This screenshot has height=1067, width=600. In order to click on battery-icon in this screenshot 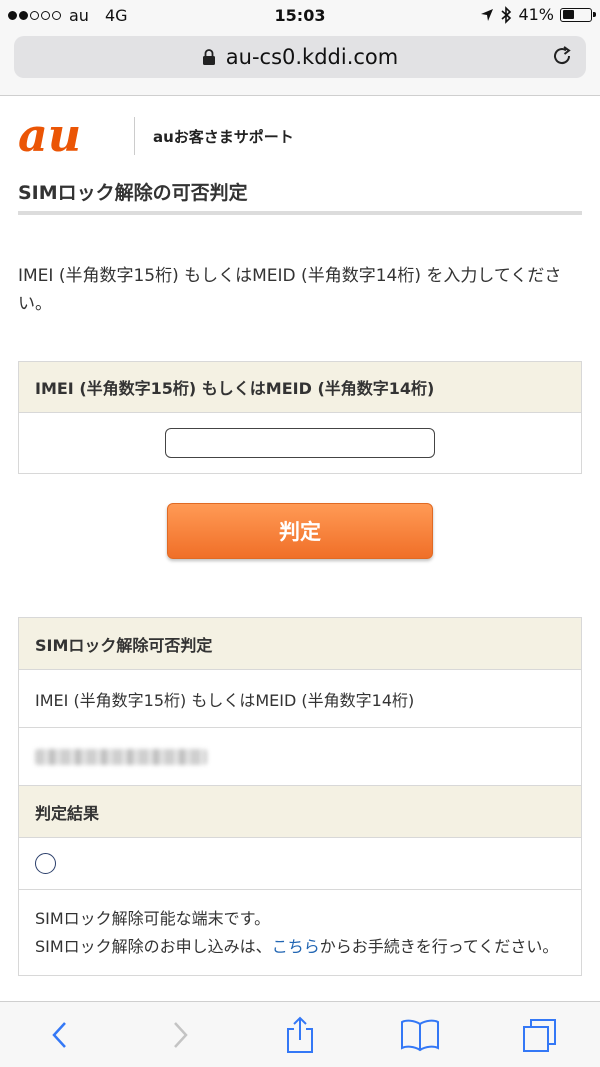, I will do `click(578, 14)`.